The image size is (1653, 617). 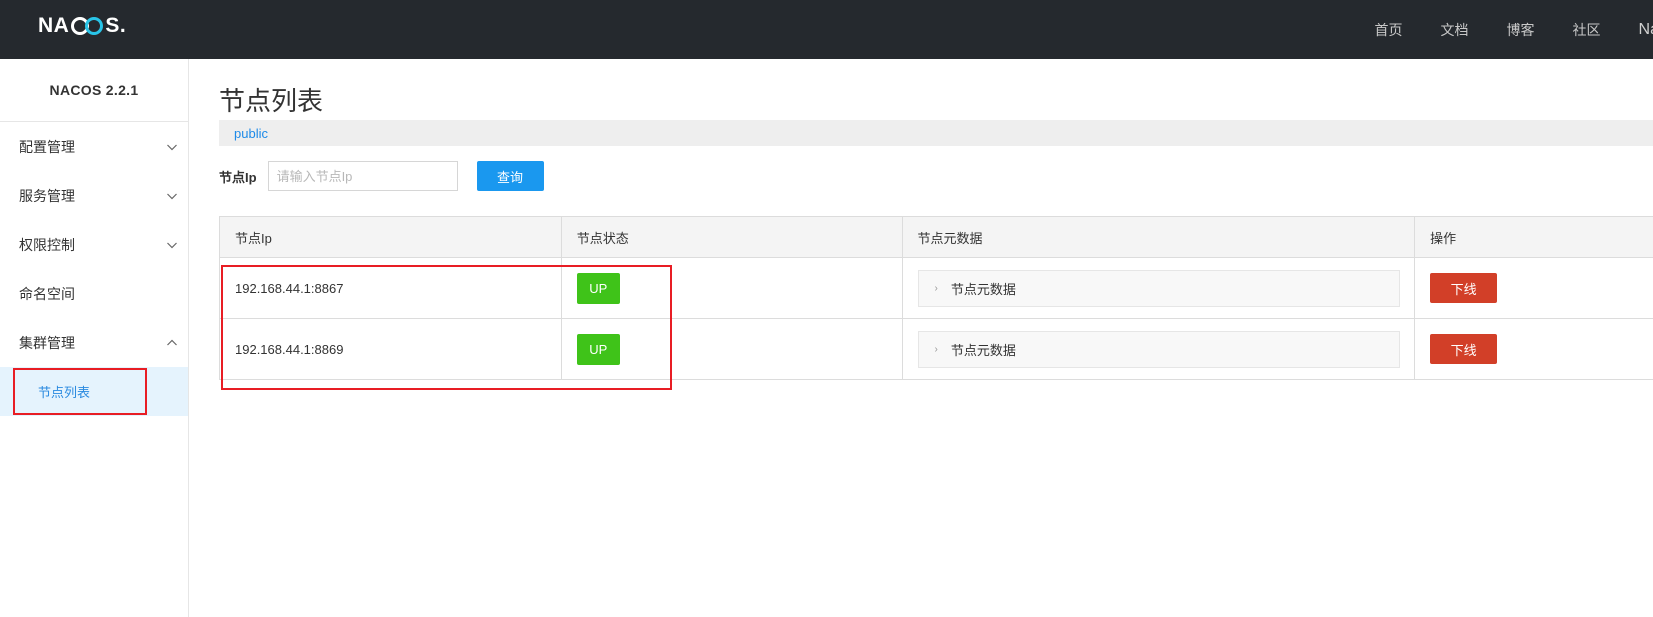 What do you see at coordinates (1159, 237) in the screenshot?
I see `column-header-metadata: 节点元数据` at bounding box center [1159, 237].